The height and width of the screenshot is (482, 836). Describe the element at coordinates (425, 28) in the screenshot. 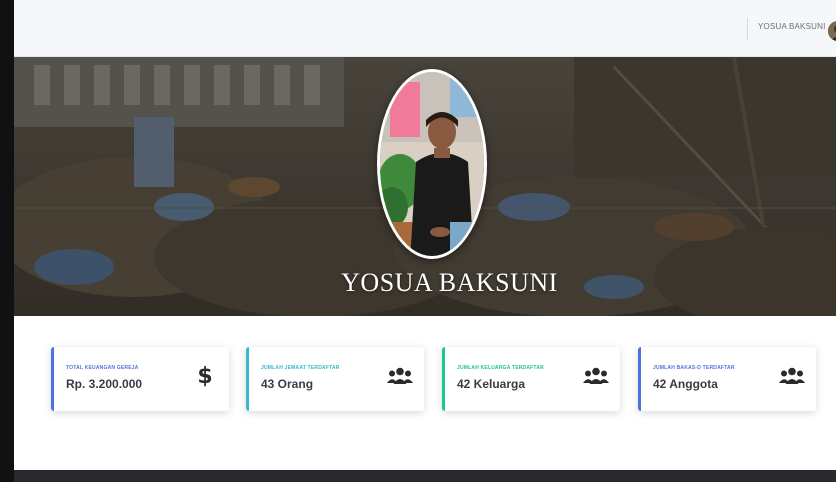

I see `topbar: YOSUA BAKSUNI` at that location.